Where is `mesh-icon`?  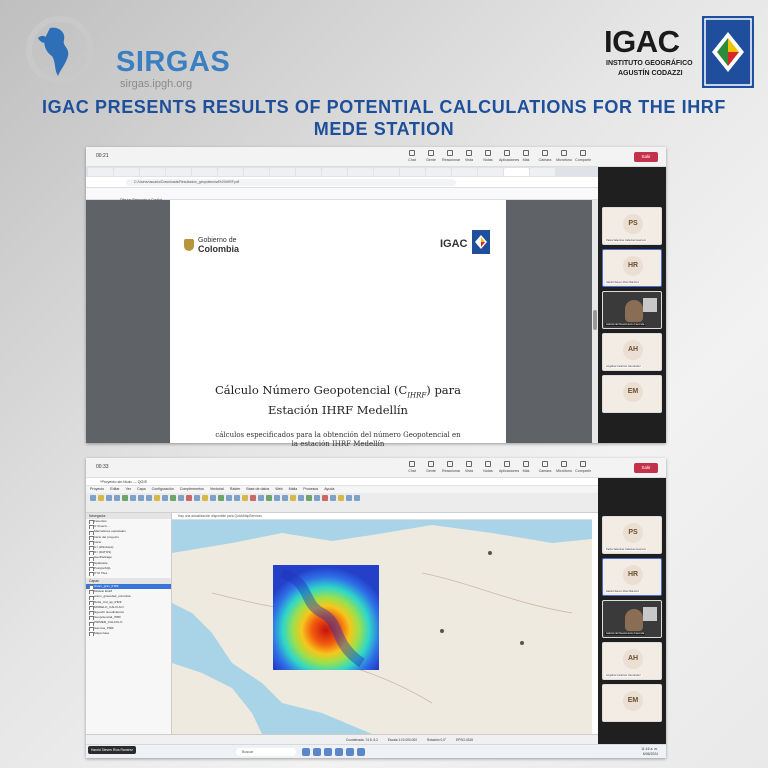 mesh-icon is located at coordinates (301, 498).